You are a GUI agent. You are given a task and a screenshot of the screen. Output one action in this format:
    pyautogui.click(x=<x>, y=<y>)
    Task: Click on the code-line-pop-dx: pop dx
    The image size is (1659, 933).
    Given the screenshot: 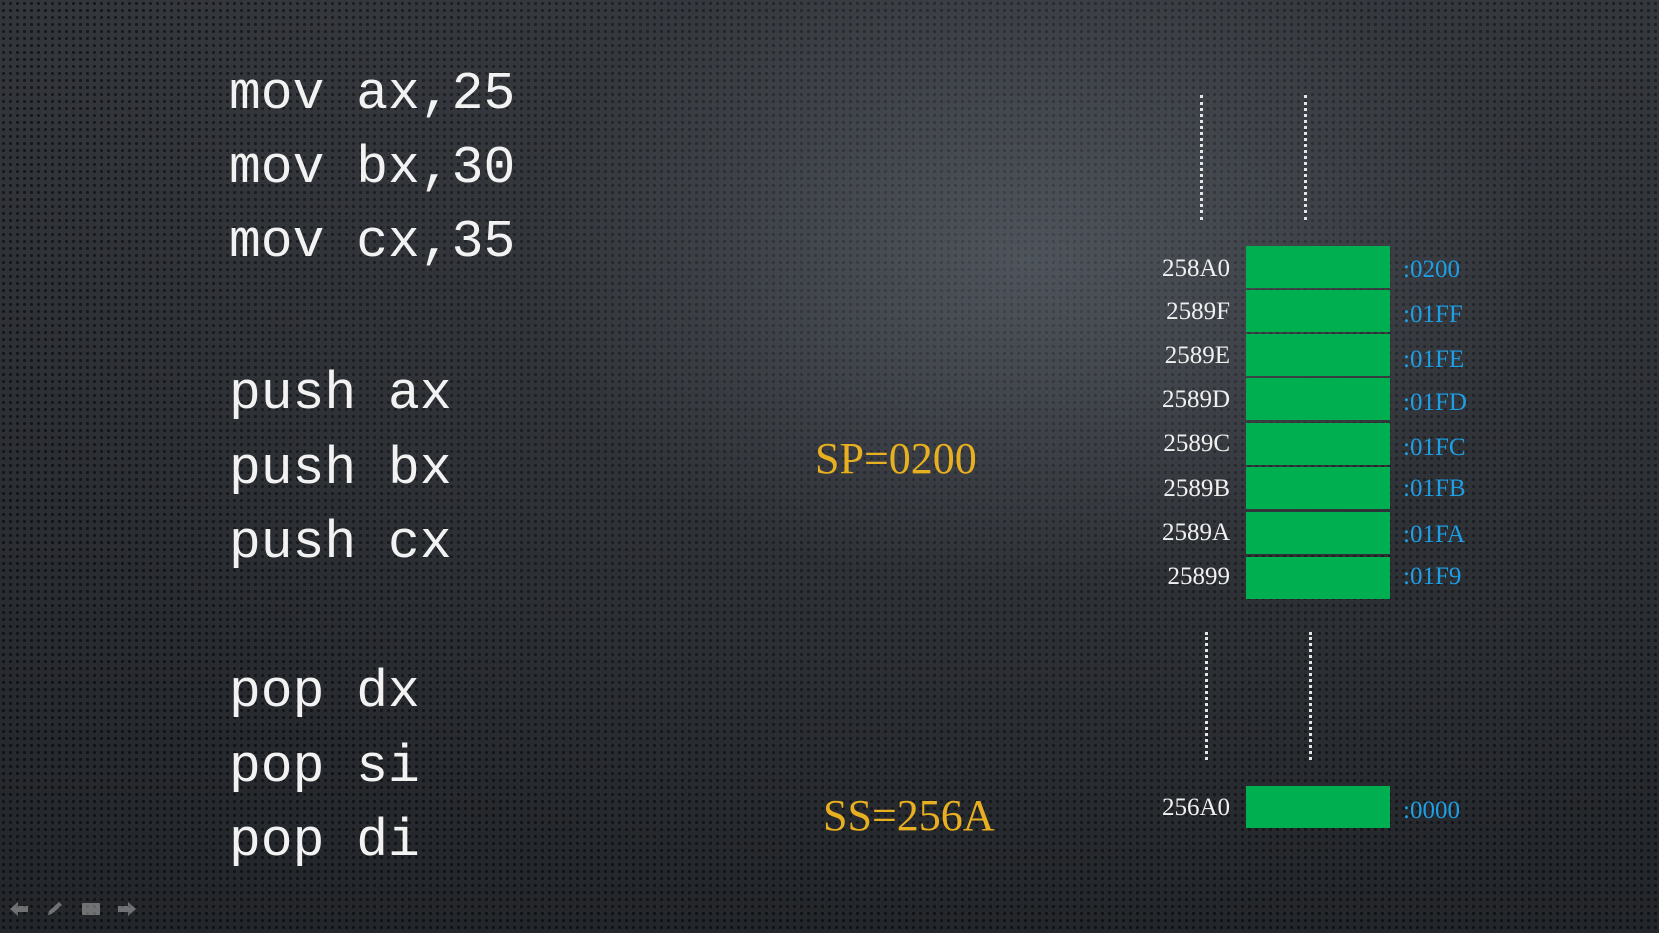 What is the action you would take?
    pyautogui.click(x=324, y=692)
    